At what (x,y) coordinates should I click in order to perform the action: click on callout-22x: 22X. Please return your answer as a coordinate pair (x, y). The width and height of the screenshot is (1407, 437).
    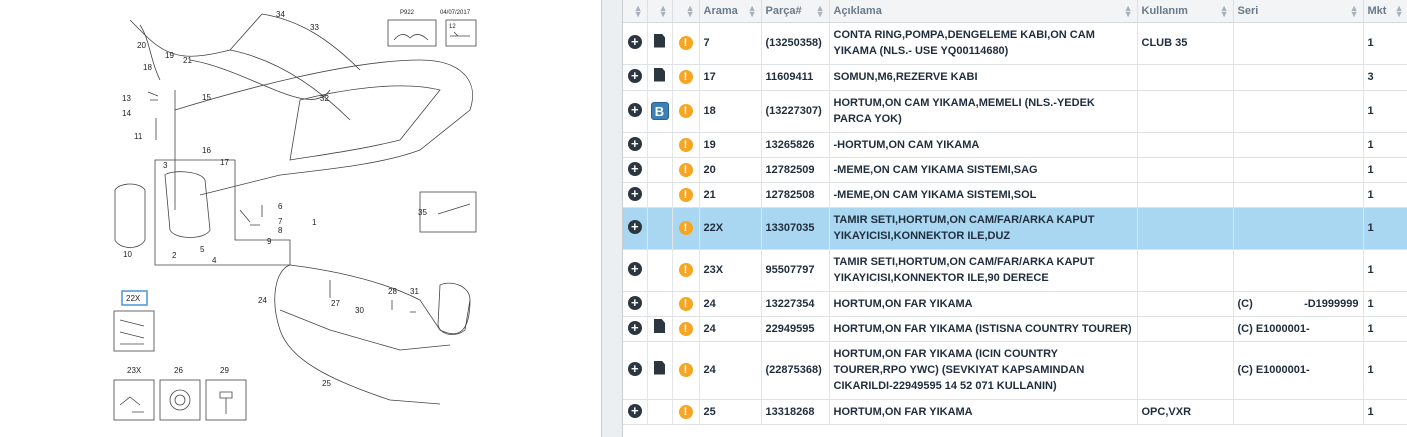
    Looking at the image, I should click on (133, 298).